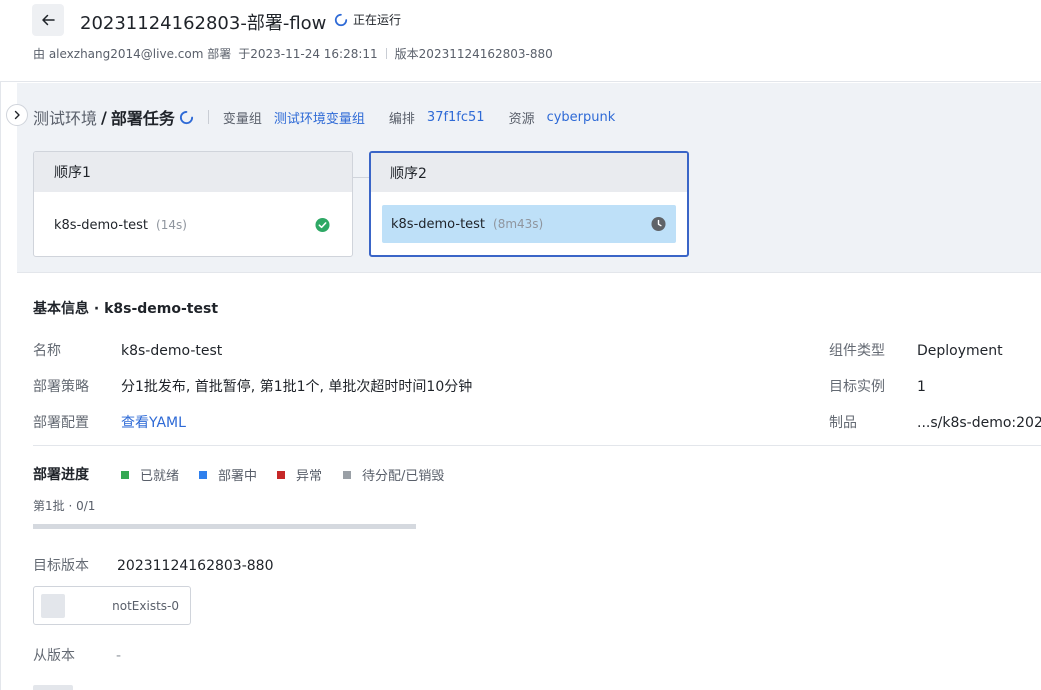 This screenshot has height=690, width=1041. What do you see at coordinates (319, 117) in the screenshot?
I see `var-group-link: 测试环境变量组` at bounding box center [319, 117].